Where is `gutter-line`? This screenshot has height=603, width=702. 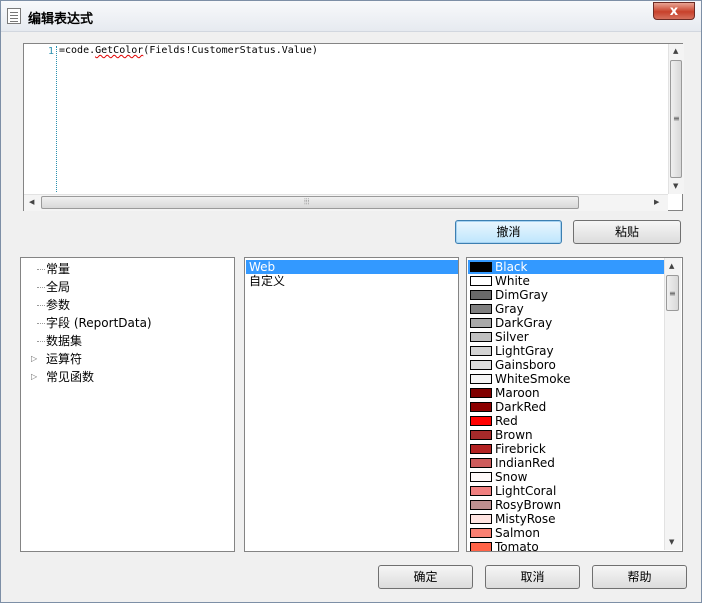
gutter-line is located at coordinates (56, 119).